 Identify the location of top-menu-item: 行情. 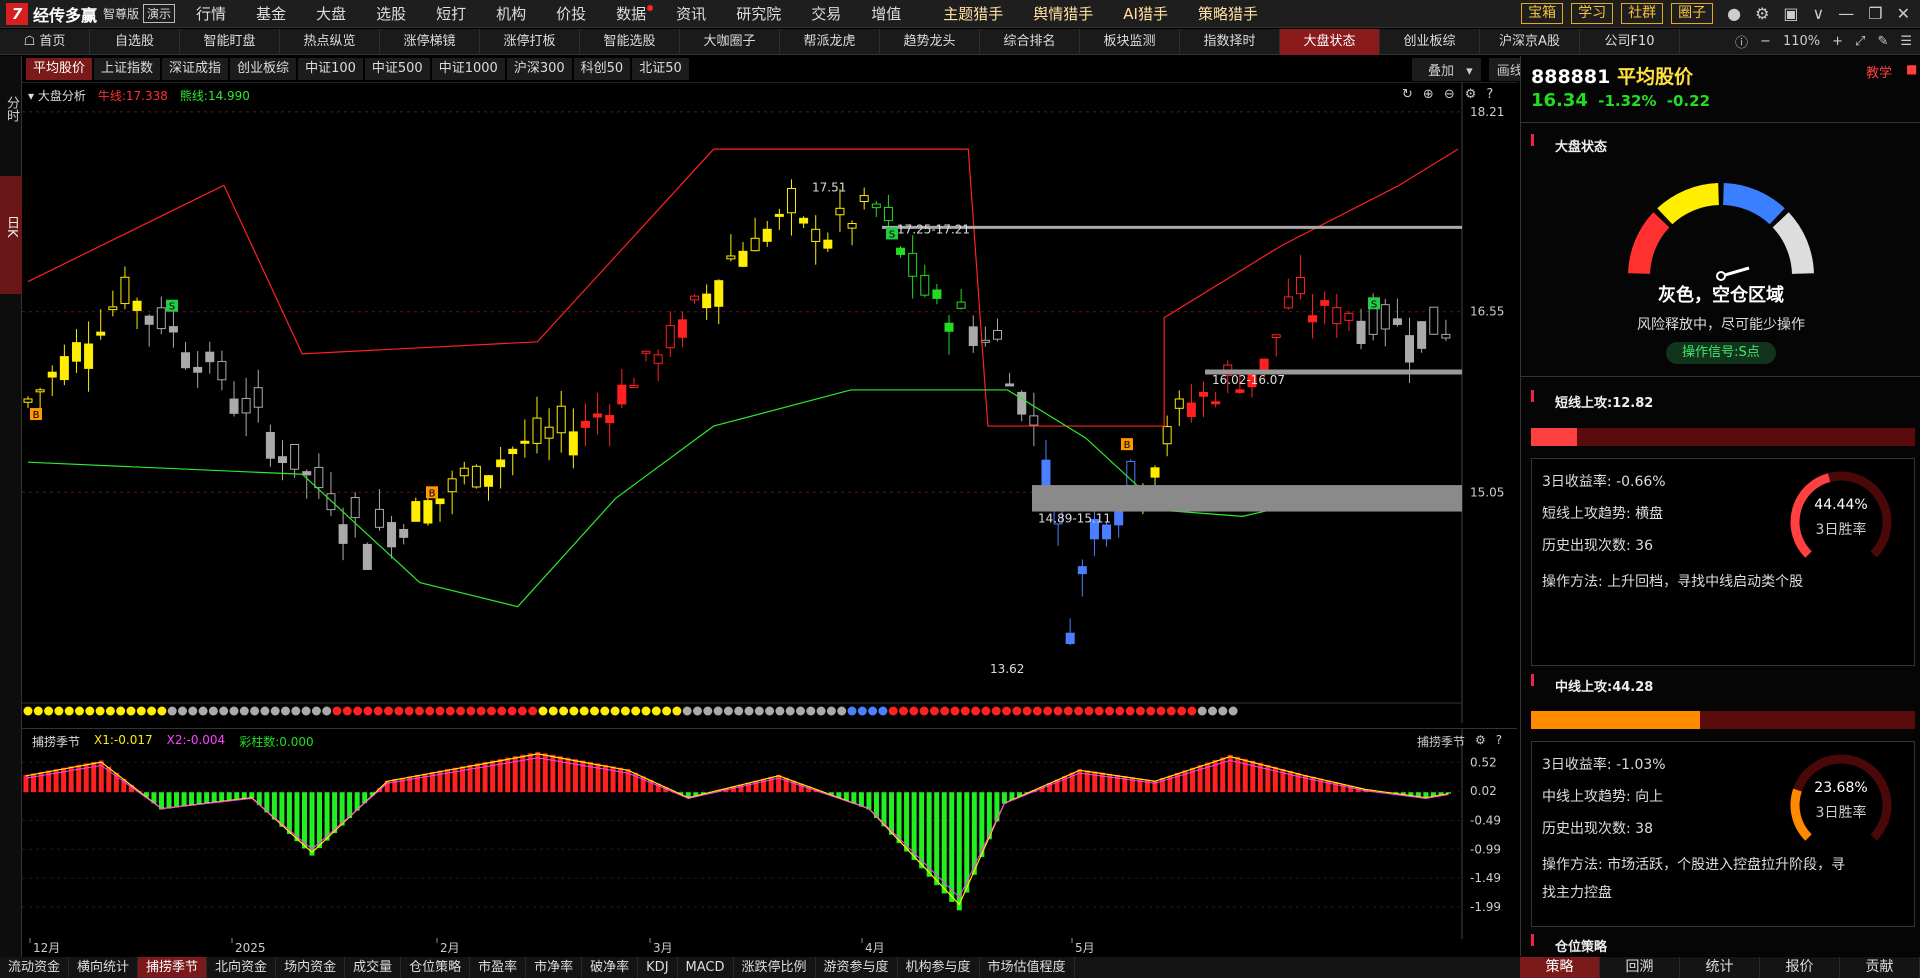
(211, 13).